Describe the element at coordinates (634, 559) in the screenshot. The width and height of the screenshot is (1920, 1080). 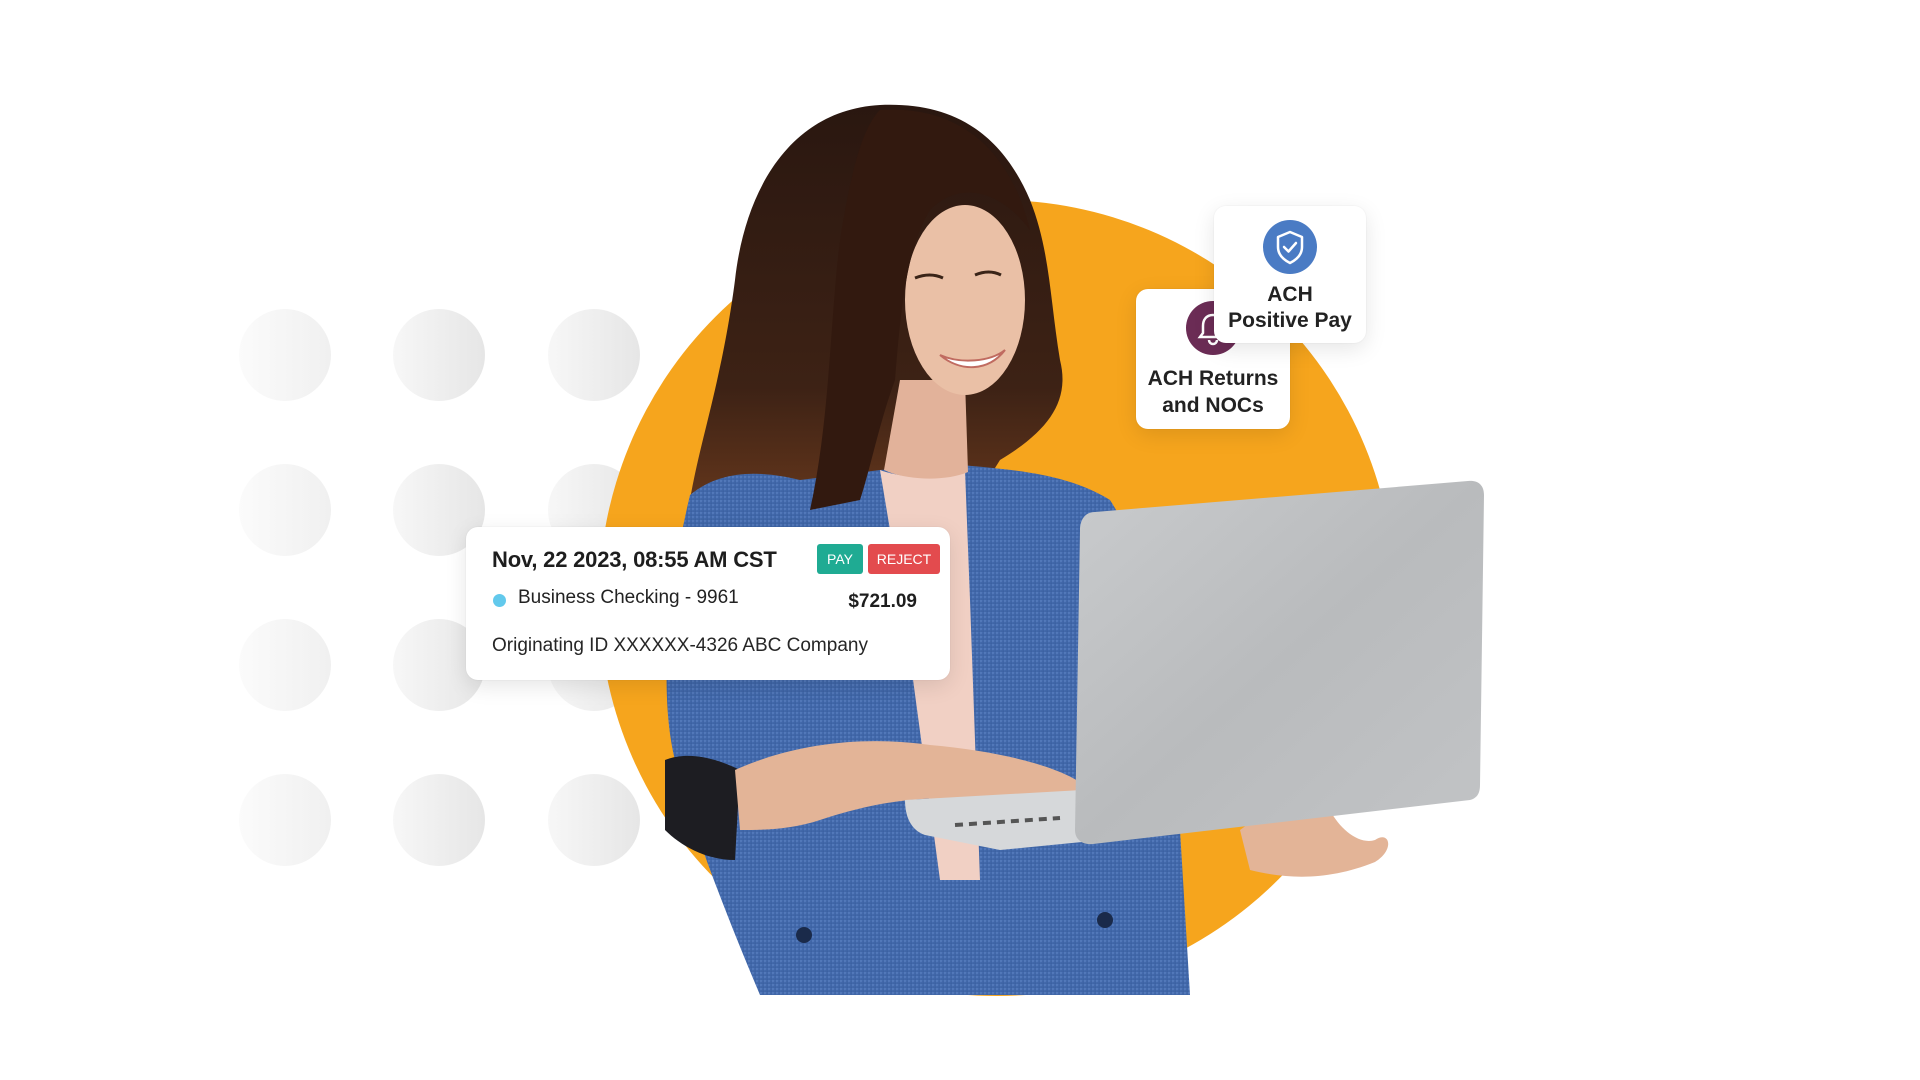
I see `transaction-datetime: Nov, 22 2023, 08:55 AM CST` at that location.